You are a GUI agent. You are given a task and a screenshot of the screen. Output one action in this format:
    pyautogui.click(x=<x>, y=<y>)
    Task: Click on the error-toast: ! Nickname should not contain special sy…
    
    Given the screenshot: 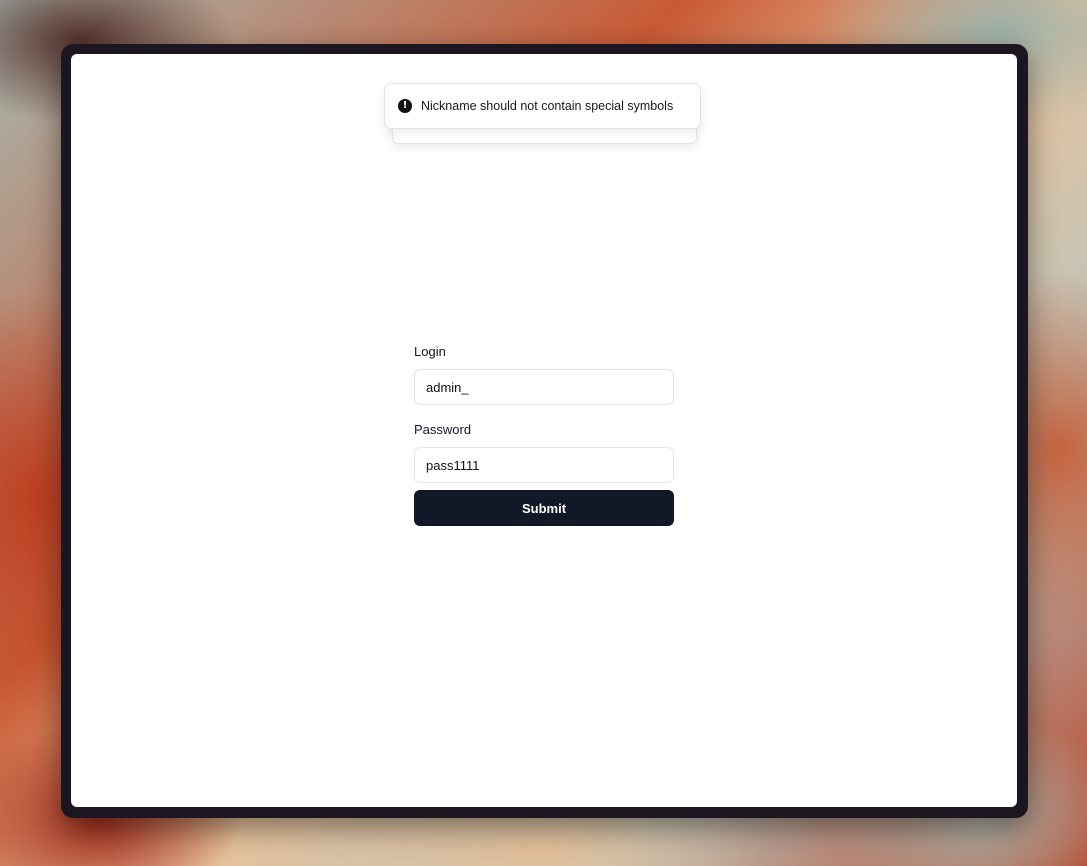 What is the action you would take?
    pyautogui.click(x=542, y=106)
    